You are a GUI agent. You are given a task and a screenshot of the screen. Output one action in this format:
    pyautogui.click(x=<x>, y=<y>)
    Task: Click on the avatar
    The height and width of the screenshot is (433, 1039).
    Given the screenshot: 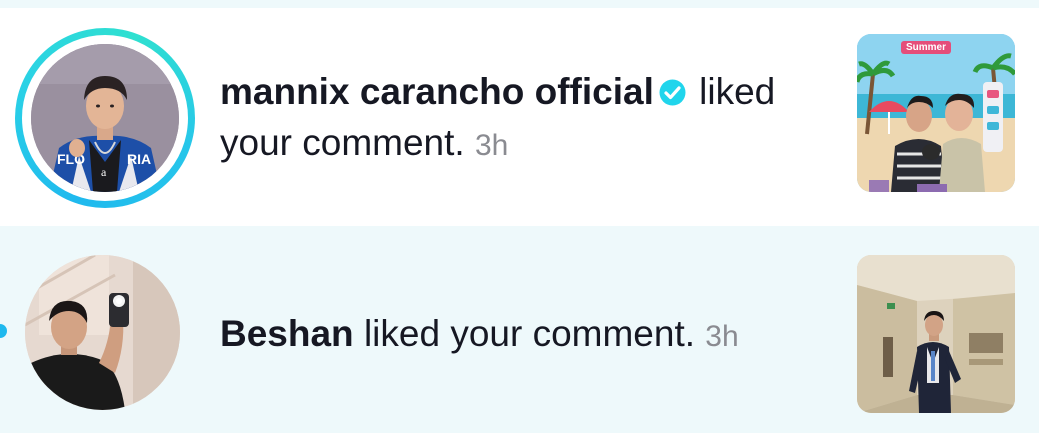 What is the action you would take?
    pyautogui.click(x=102, y=332)
    